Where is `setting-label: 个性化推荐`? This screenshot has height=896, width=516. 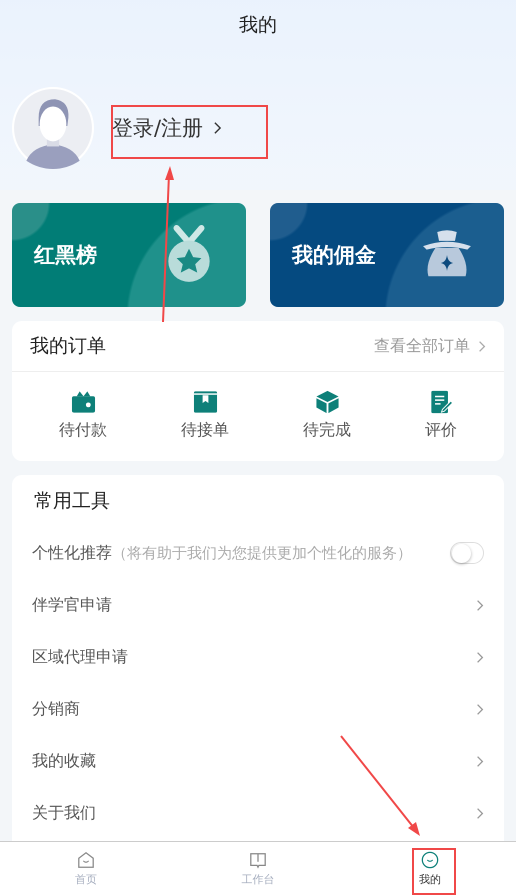
setting-label: 个性化推荐 is located at coordinates (72, 552).